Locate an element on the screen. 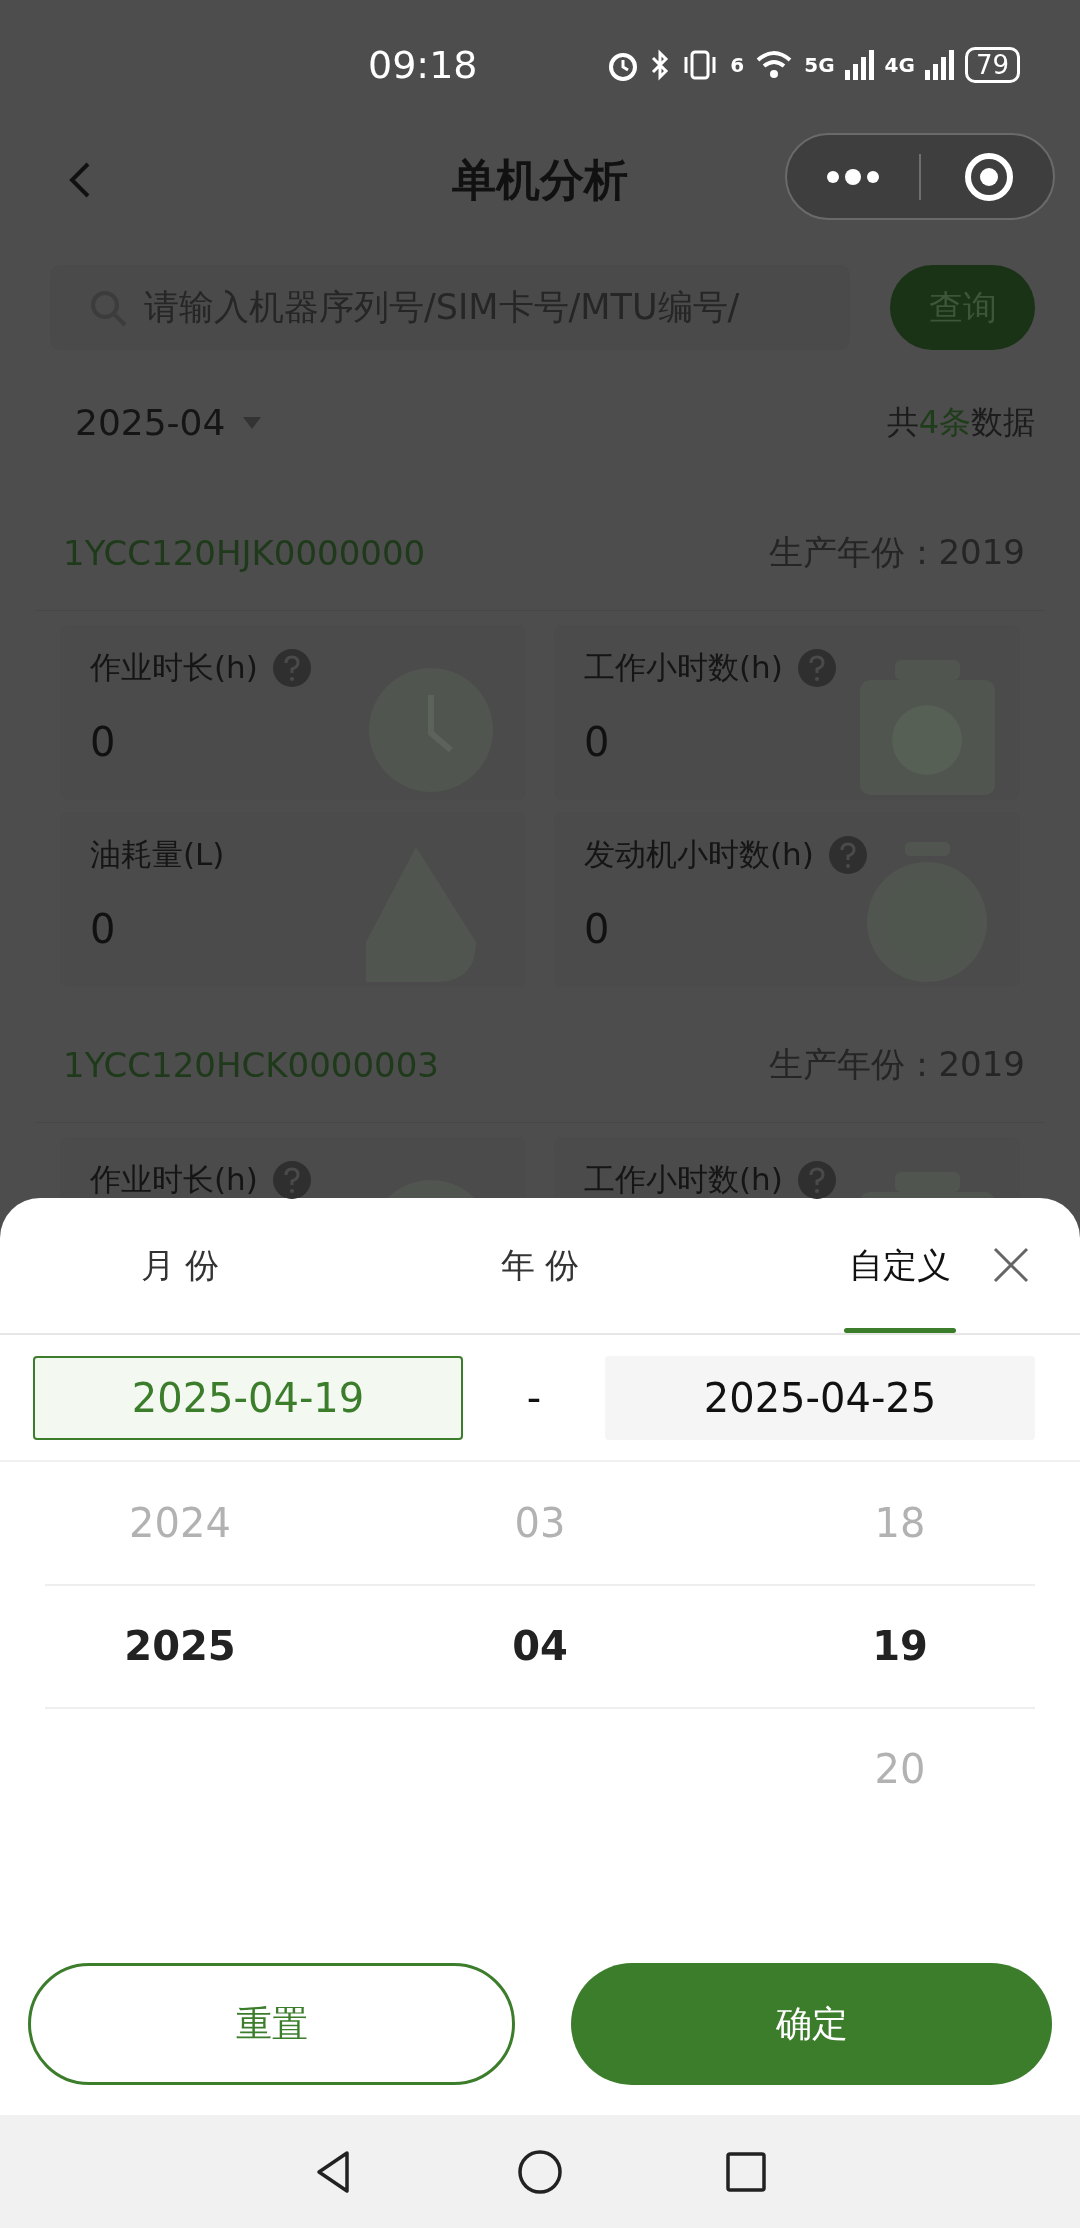 The height and width of the screenshot is (2228, 1080). home-icon is located at coordinates (540, 2171).